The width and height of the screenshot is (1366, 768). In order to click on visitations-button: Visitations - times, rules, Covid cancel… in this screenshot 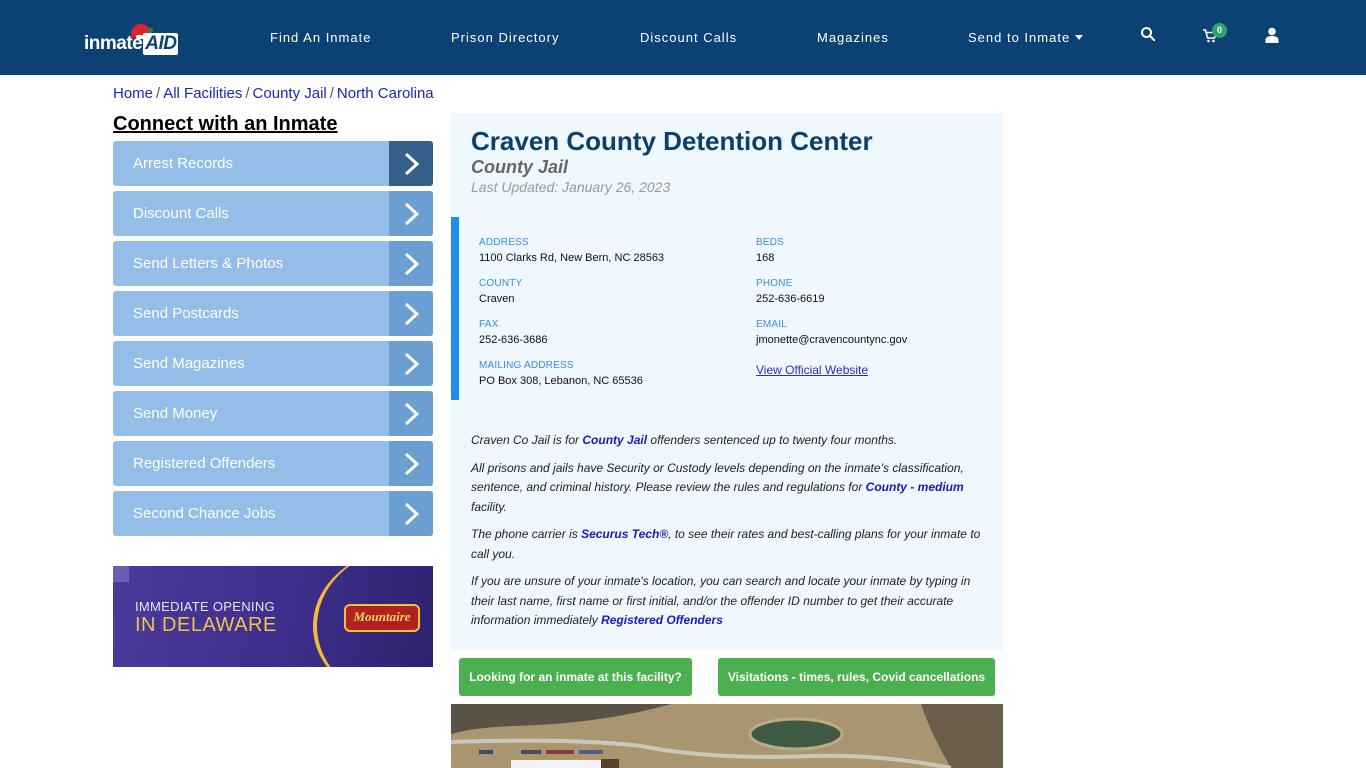, I will do `click(856, 677)`.